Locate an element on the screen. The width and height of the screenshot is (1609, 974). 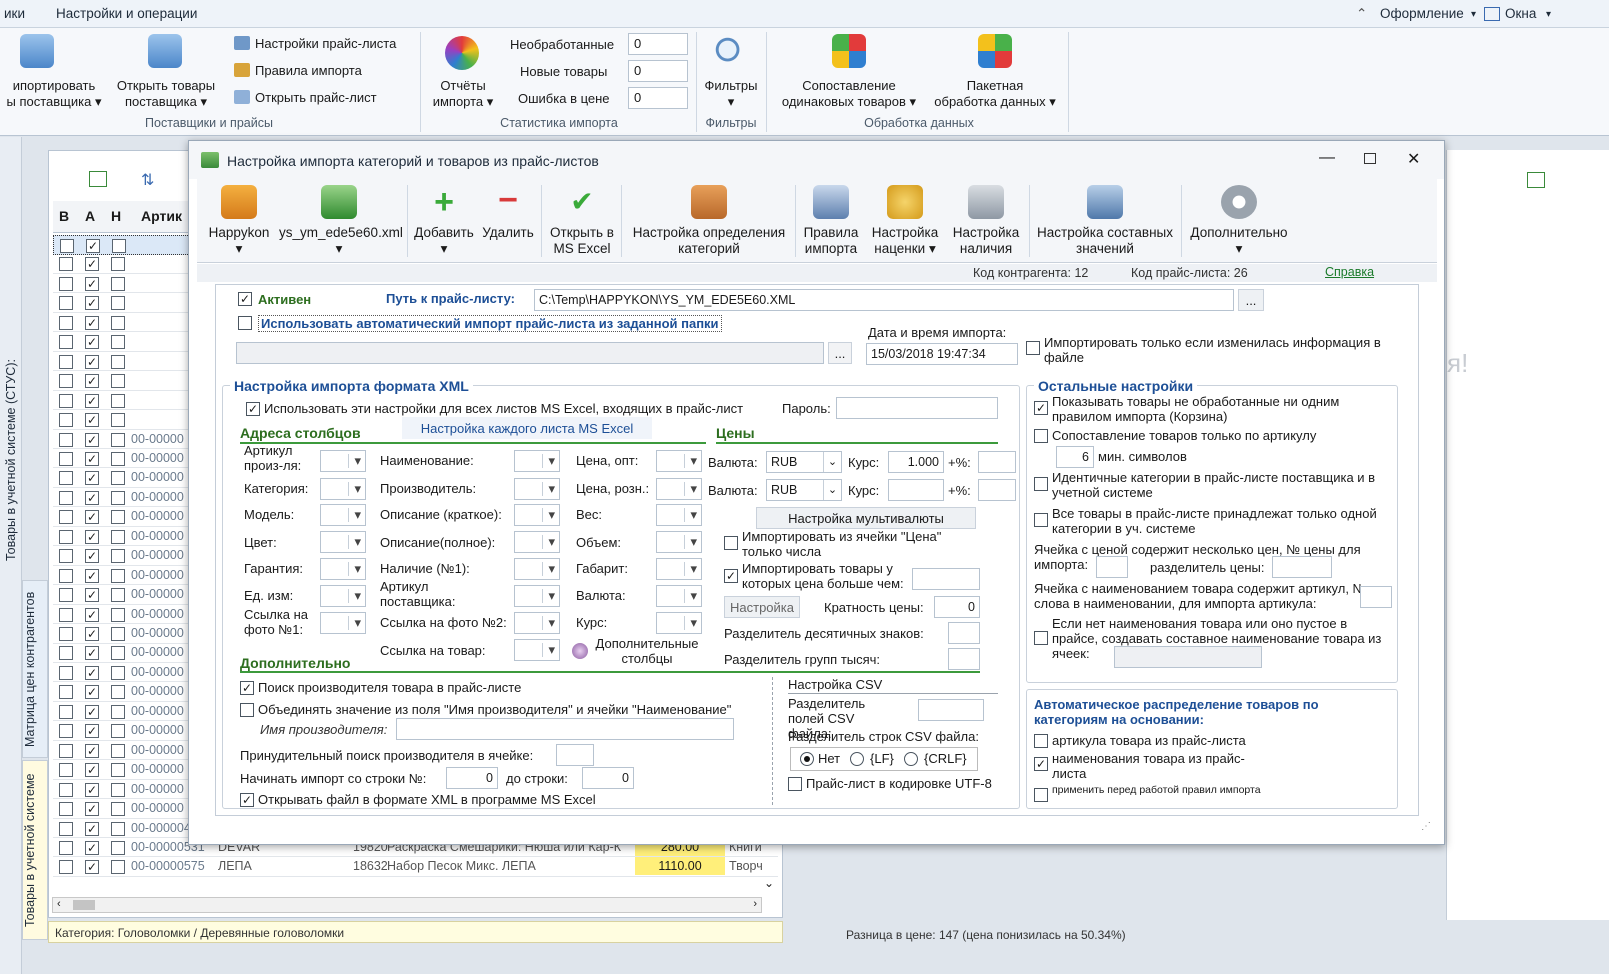
field-rate-dropdown is located at coordinates (679, 623).